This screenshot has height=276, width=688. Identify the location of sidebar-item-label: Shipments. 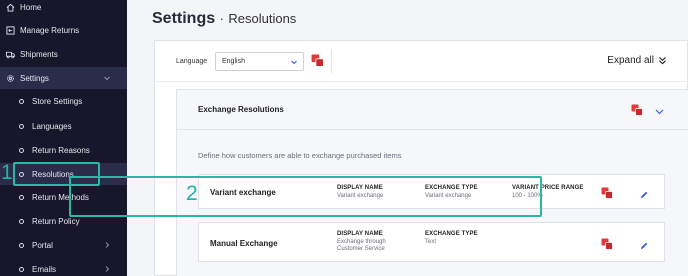
(39, 54).